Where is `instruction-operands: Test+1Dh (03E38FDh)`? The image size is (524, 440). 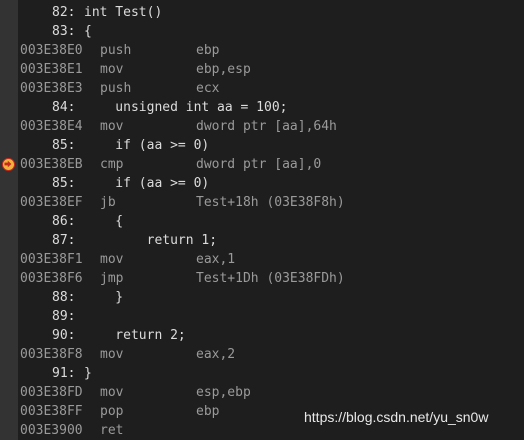
instruction-operands: Test+1Dh (03E38FDh) is located at coordinates (270, 278).